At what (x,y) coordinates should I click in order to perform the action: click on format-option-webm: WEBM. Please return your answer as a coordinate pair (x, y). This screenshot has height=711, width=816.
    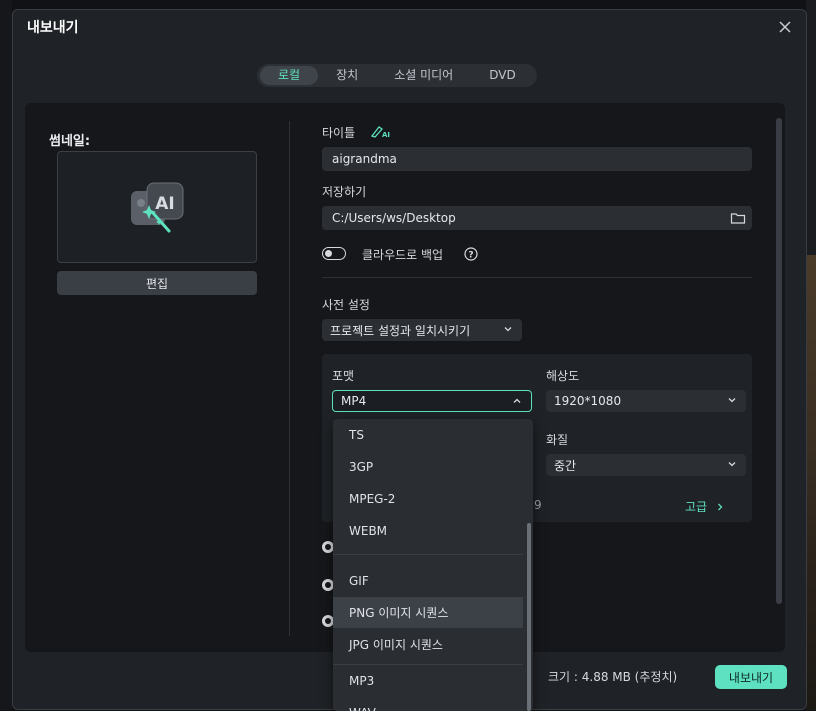
    Looking at the image, I should click on (428, 530).